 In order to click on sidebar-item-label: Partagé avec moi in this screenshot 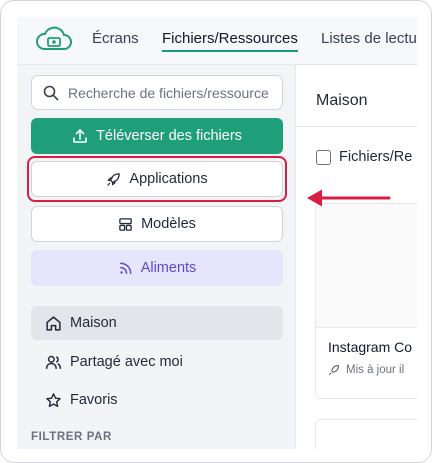, I will do `click(126, 362)`.